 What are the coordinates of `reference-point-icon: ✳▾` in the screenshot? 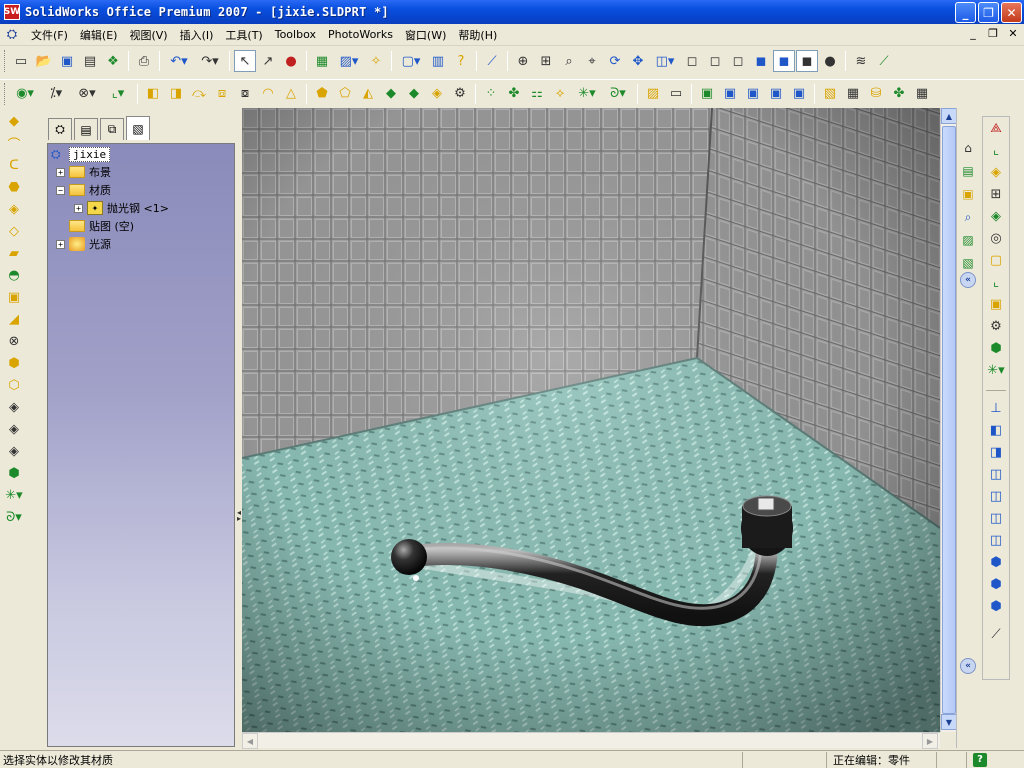 It's located at (587, 94).